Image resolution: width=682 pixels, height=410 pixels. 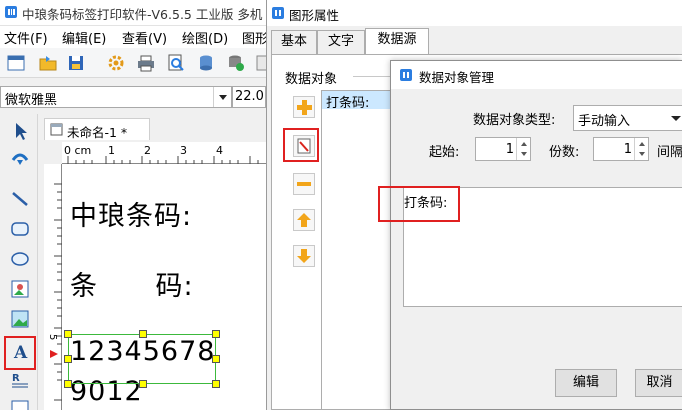 I want to click on pan-hand-icon, so click(x=20, y=159).